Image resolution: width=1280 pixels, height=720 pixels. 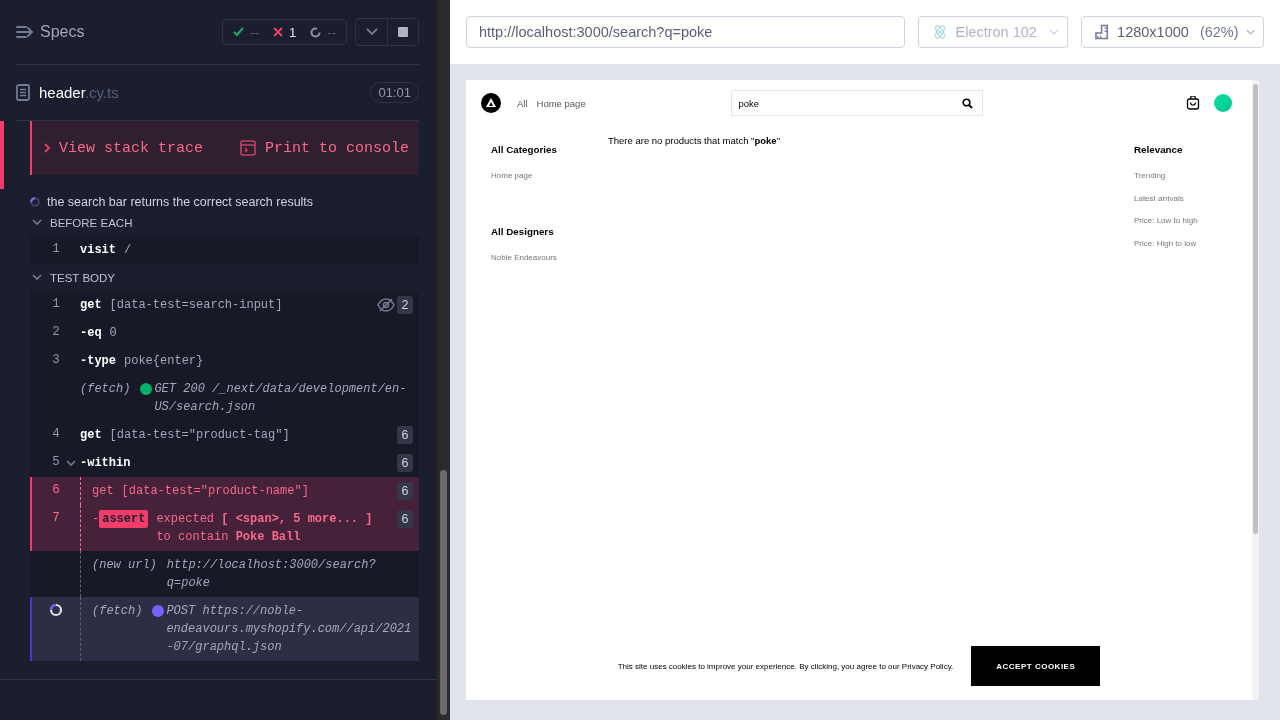 I want to click on count-badge: 2, so click(x=405, y=305).